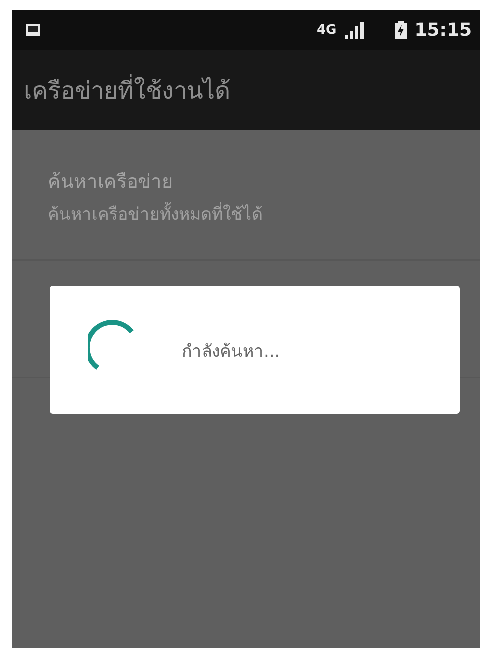  Describe the element at coordinates (326, 30) in the screenshot. I see `network-type: 4G` at that location.